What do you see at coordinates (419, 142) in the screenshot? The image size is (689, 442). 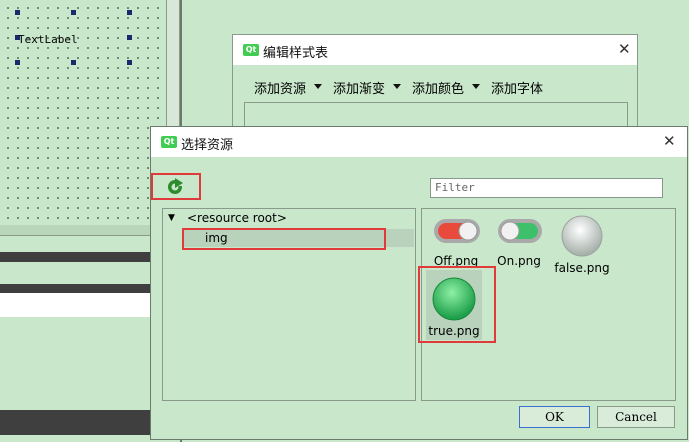 I see `dialog-titlebar: Qt 选择资源 ✕` at bounding box center [419, 142].